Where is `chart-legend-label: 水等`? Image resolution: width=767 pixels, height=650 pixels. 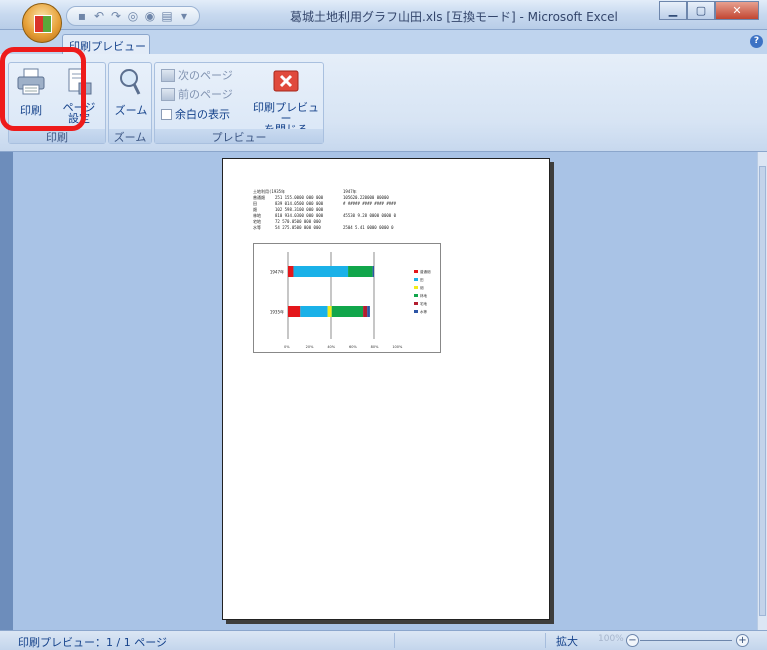 chart-legend-label: 水等 is located at coordinates (424, 311).